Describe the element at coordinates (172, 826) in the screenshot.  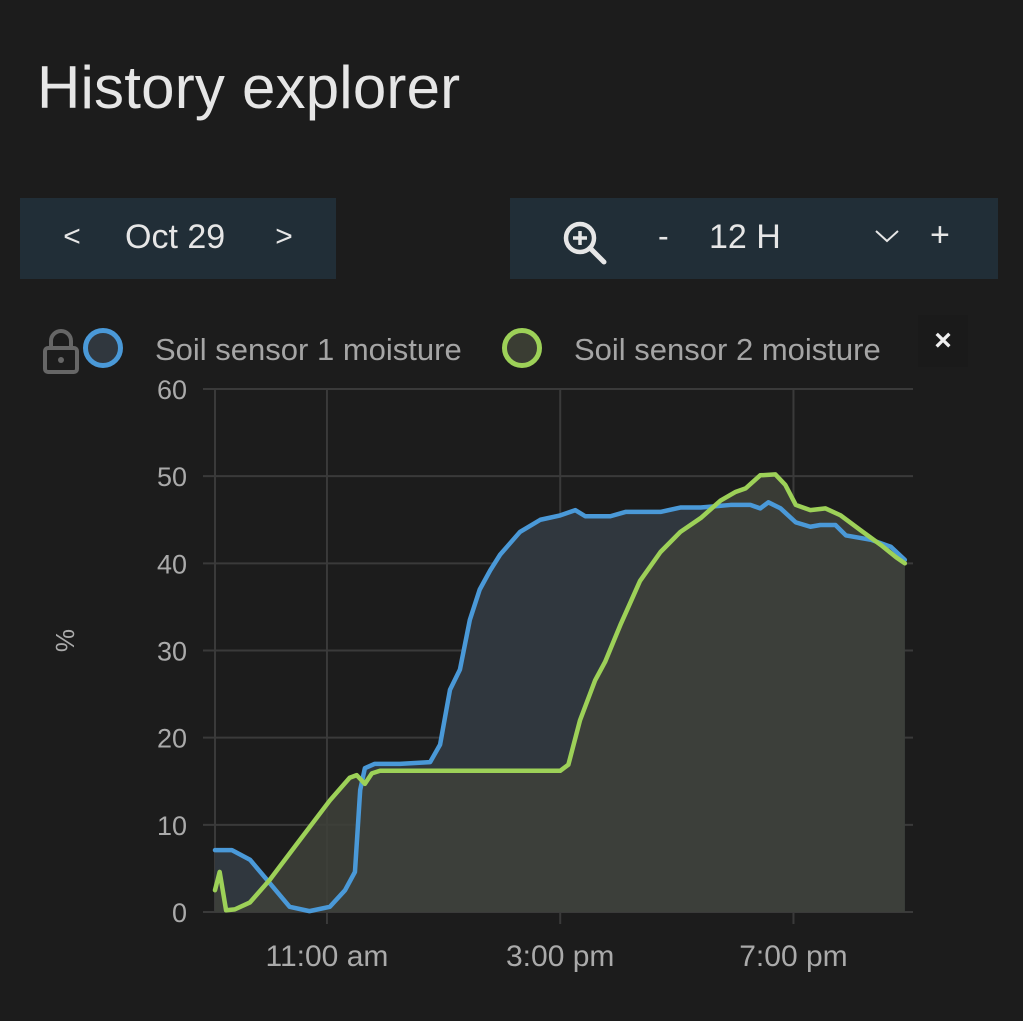
I see `y-tick-label: 10` at that location.